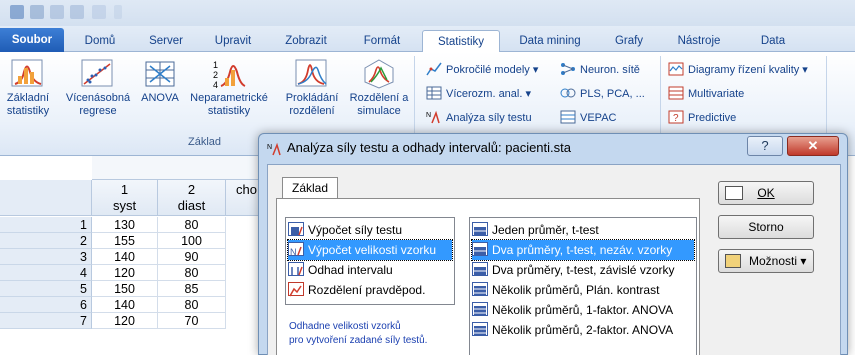 This screenshot has height=355, width=855. Describe the element at coordinates (160, 80) in the screenshot. I see `anova-button: ANOVA` at that location.